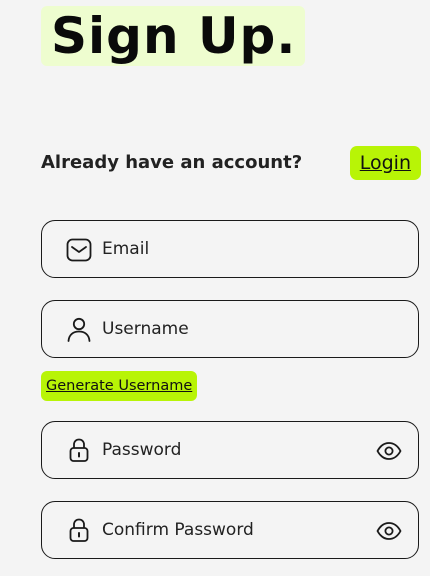 The image size is (430, 576). I want to click on login-prompt-row: Already have an account? Login, so click(231, 163).